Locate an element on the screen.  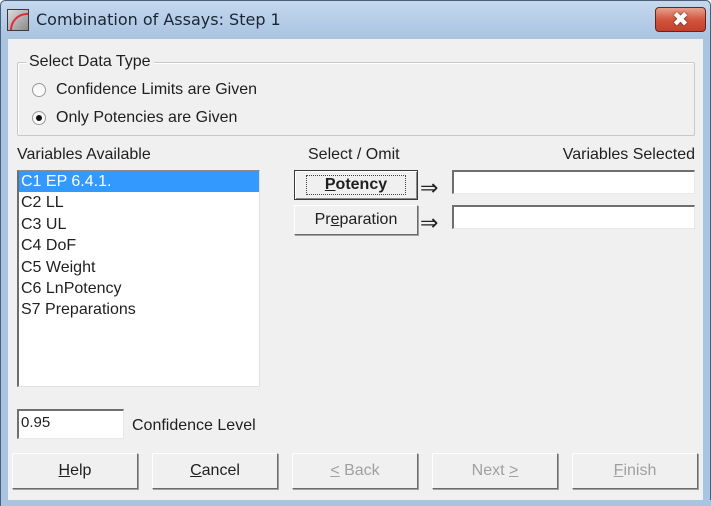
data-type-group-label: Select Data Type is located at coordinates (90, 62).